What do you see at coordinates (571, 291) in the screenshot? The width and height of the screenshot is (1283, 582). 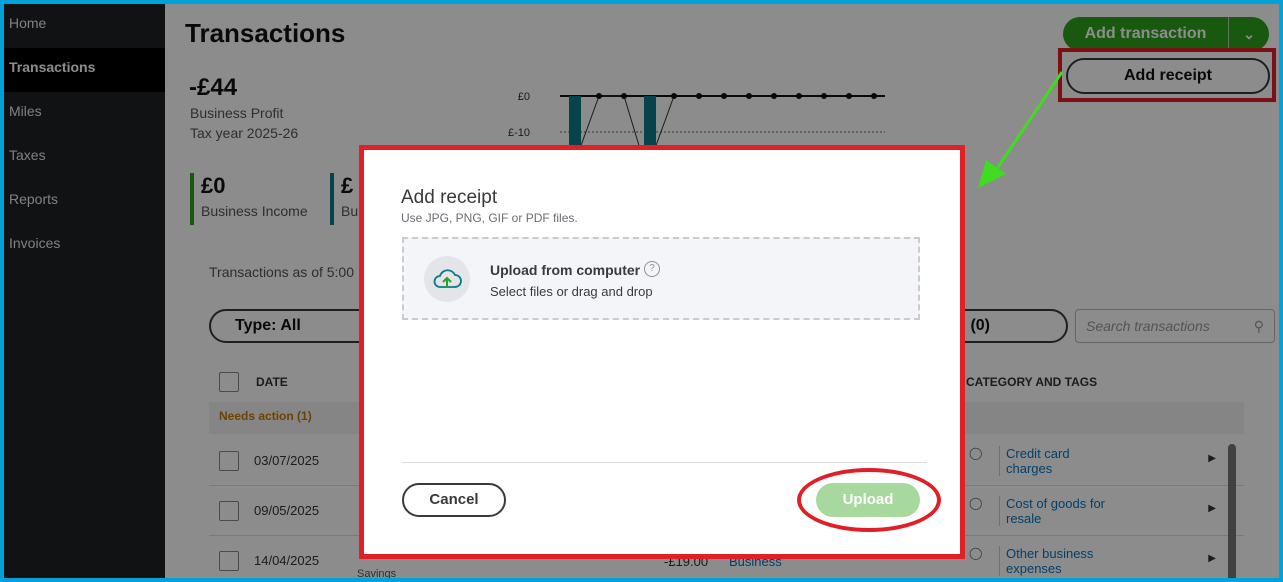 I see `upload-subtitle: Select files or drag and drop` at bounding box center [571, 291].